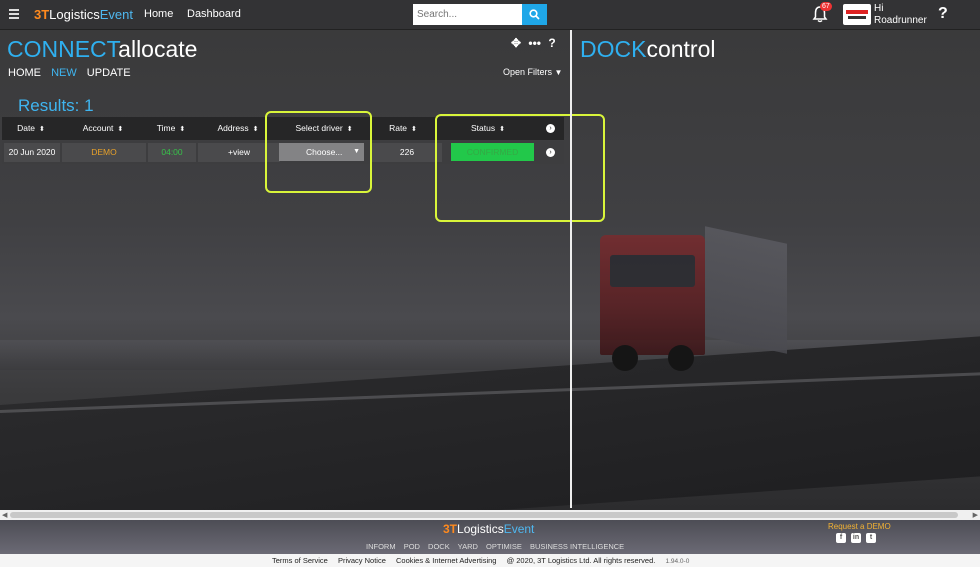 This screenshot has width=980, height=567. I want to click on highlight-status, so click(520, 168).